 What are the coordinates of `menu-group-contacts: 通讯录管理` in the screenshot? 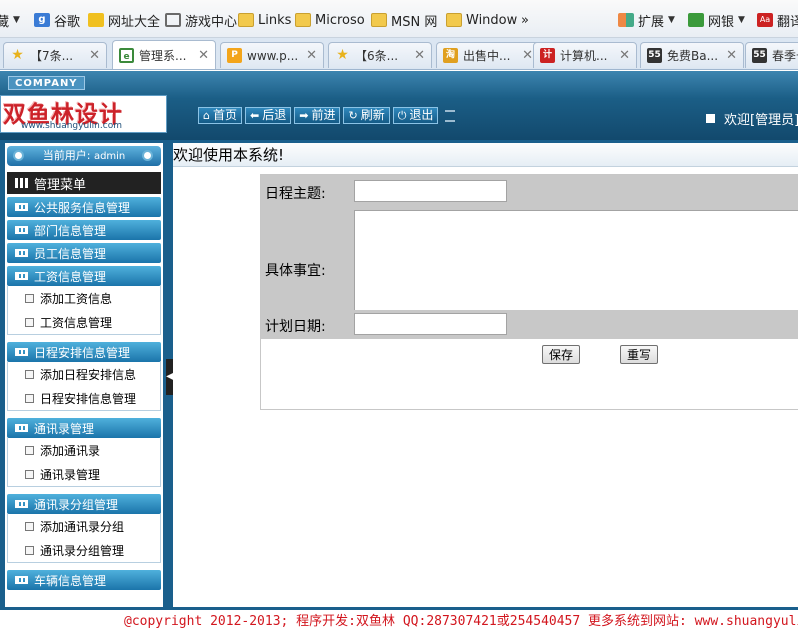 It's located at (84, 428).